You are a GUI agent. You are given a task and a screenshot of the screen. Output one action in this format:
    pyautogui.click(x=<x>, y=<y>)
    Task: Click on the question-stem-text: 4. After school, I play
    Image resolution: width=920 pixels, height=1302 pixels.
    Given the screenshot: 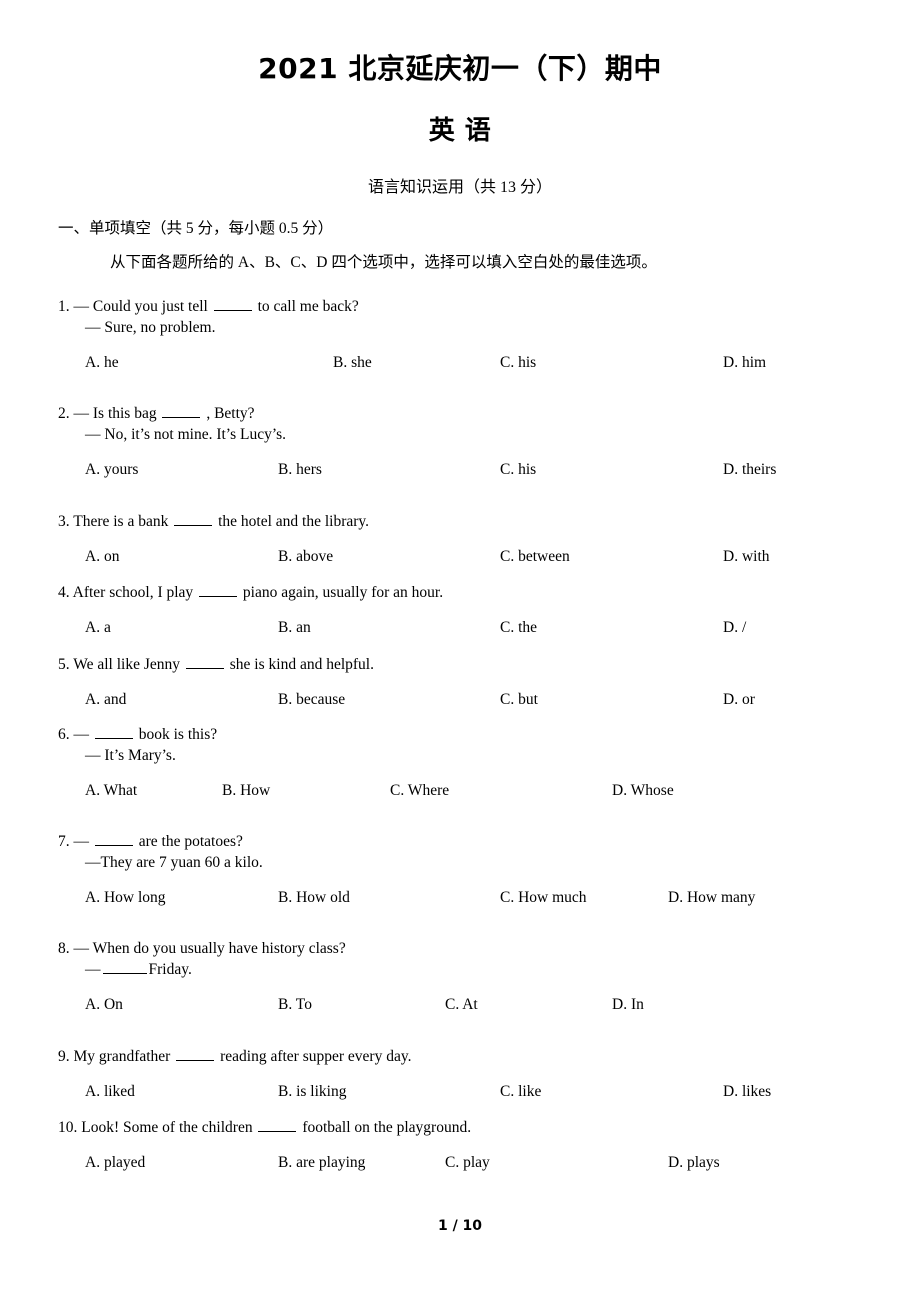 What is the action you would take?
    pyautogui.click(x=126, y=592)
    